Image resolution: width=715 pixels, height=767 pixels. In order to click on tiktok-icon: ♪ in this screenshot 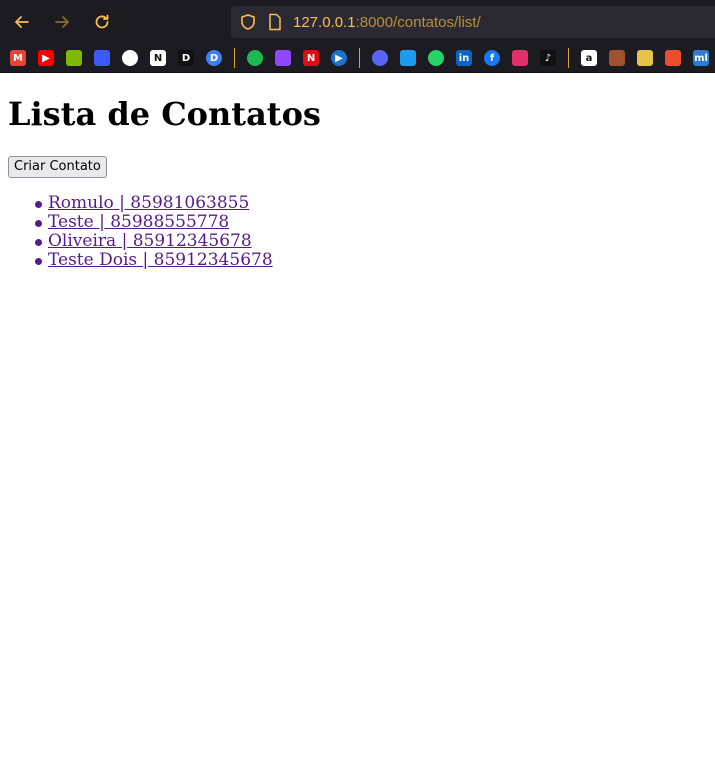, I will do `click(548, 58)`.